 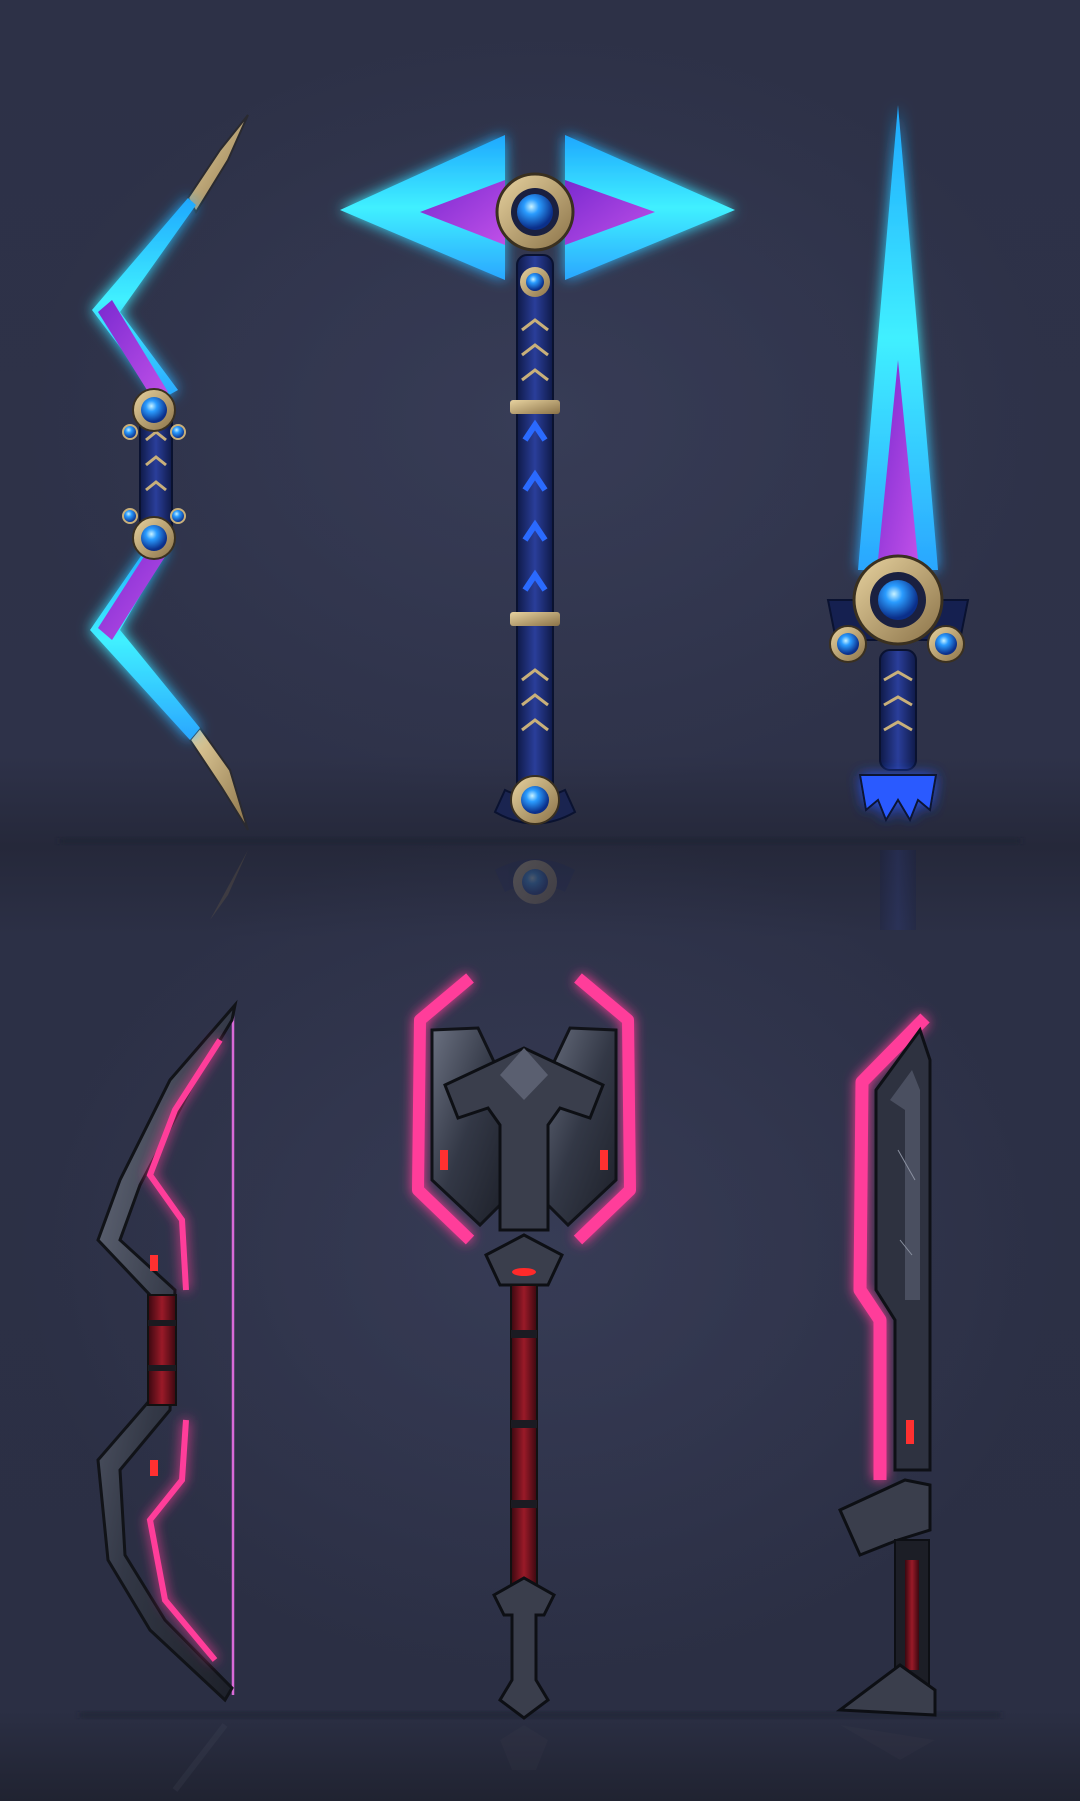 What do you see at coordinates (898, 710) in the screenshot?
I see `sword-grip` at bounding box center [898, 710].